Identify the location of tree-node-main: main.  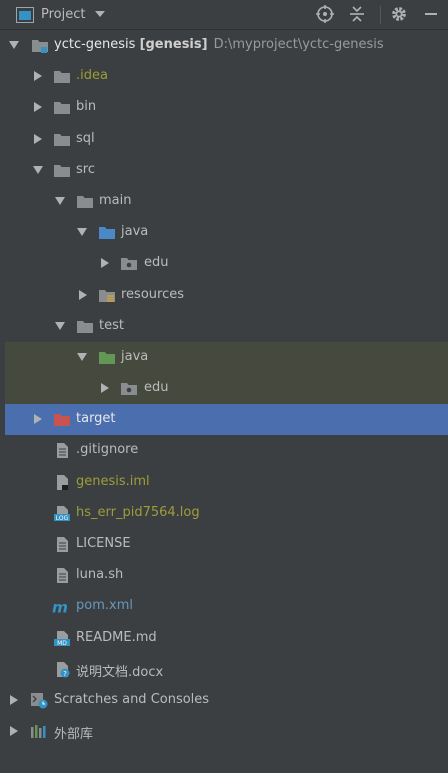
(226, 201).